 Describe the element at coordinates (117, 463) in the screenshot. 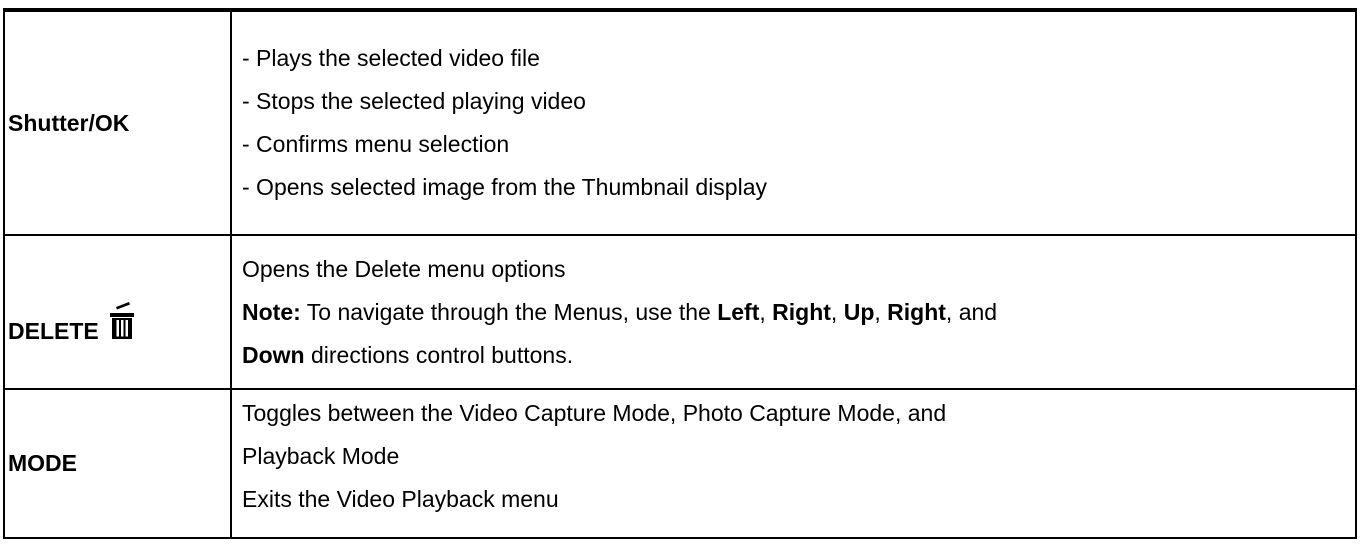

I see `key-cell: MODE` at that location.